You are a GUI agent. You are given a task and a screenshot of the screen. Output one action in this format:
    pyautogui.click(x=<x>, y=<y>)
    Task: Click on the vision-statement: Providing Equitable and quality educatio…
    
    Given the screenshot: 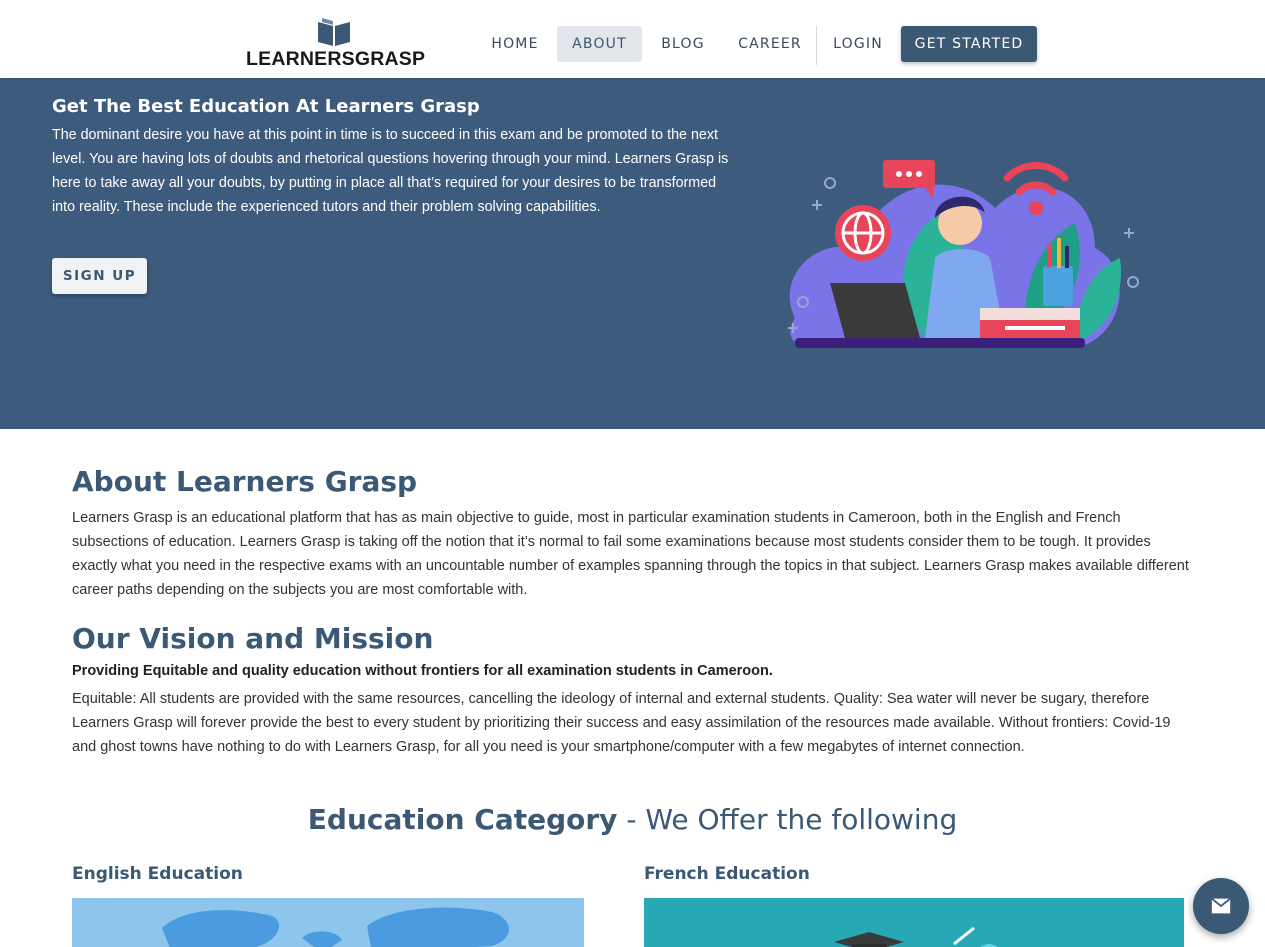 What is the action you would take?
    pyautogui.click(x=422, y=671)
    